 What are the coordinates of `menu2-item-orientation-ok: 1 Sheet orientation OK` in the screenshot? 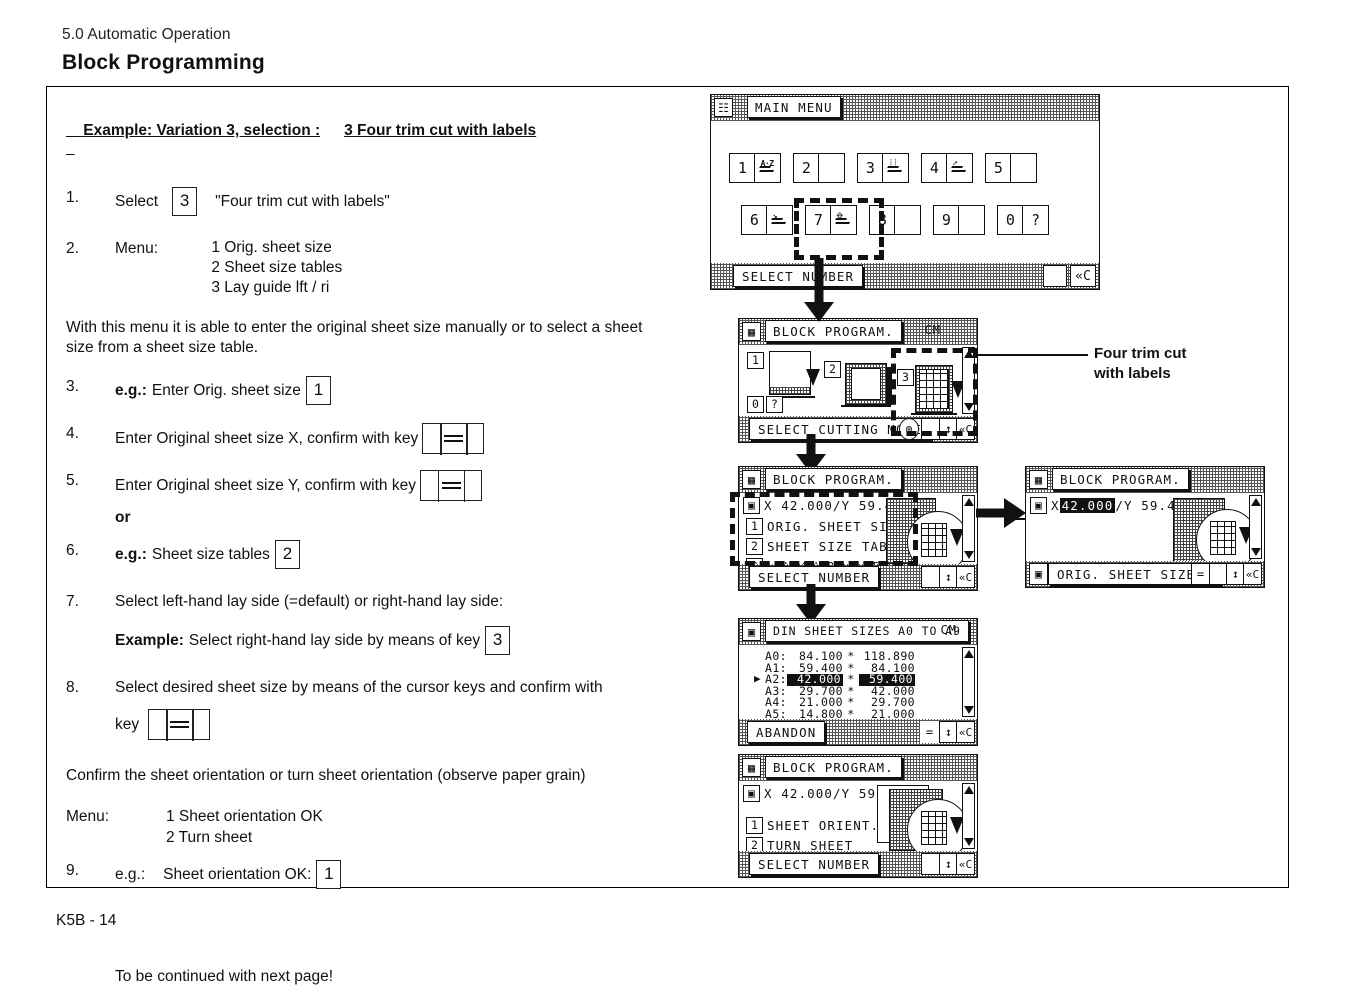 It's located at (244, 816).